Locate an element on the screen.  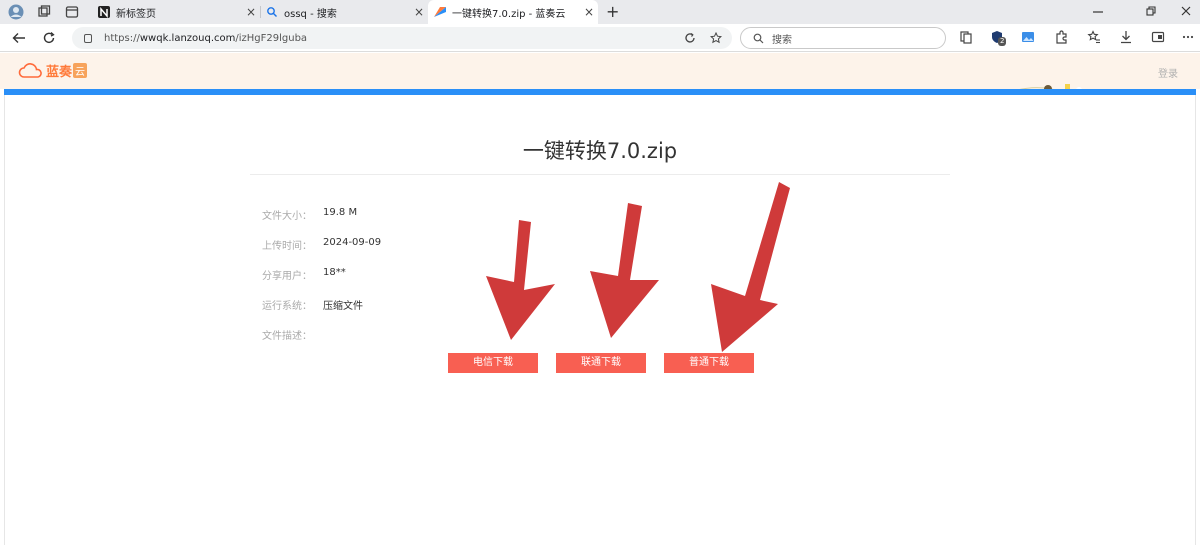
login-link: 登录 is located at coordinates (1168, 72).